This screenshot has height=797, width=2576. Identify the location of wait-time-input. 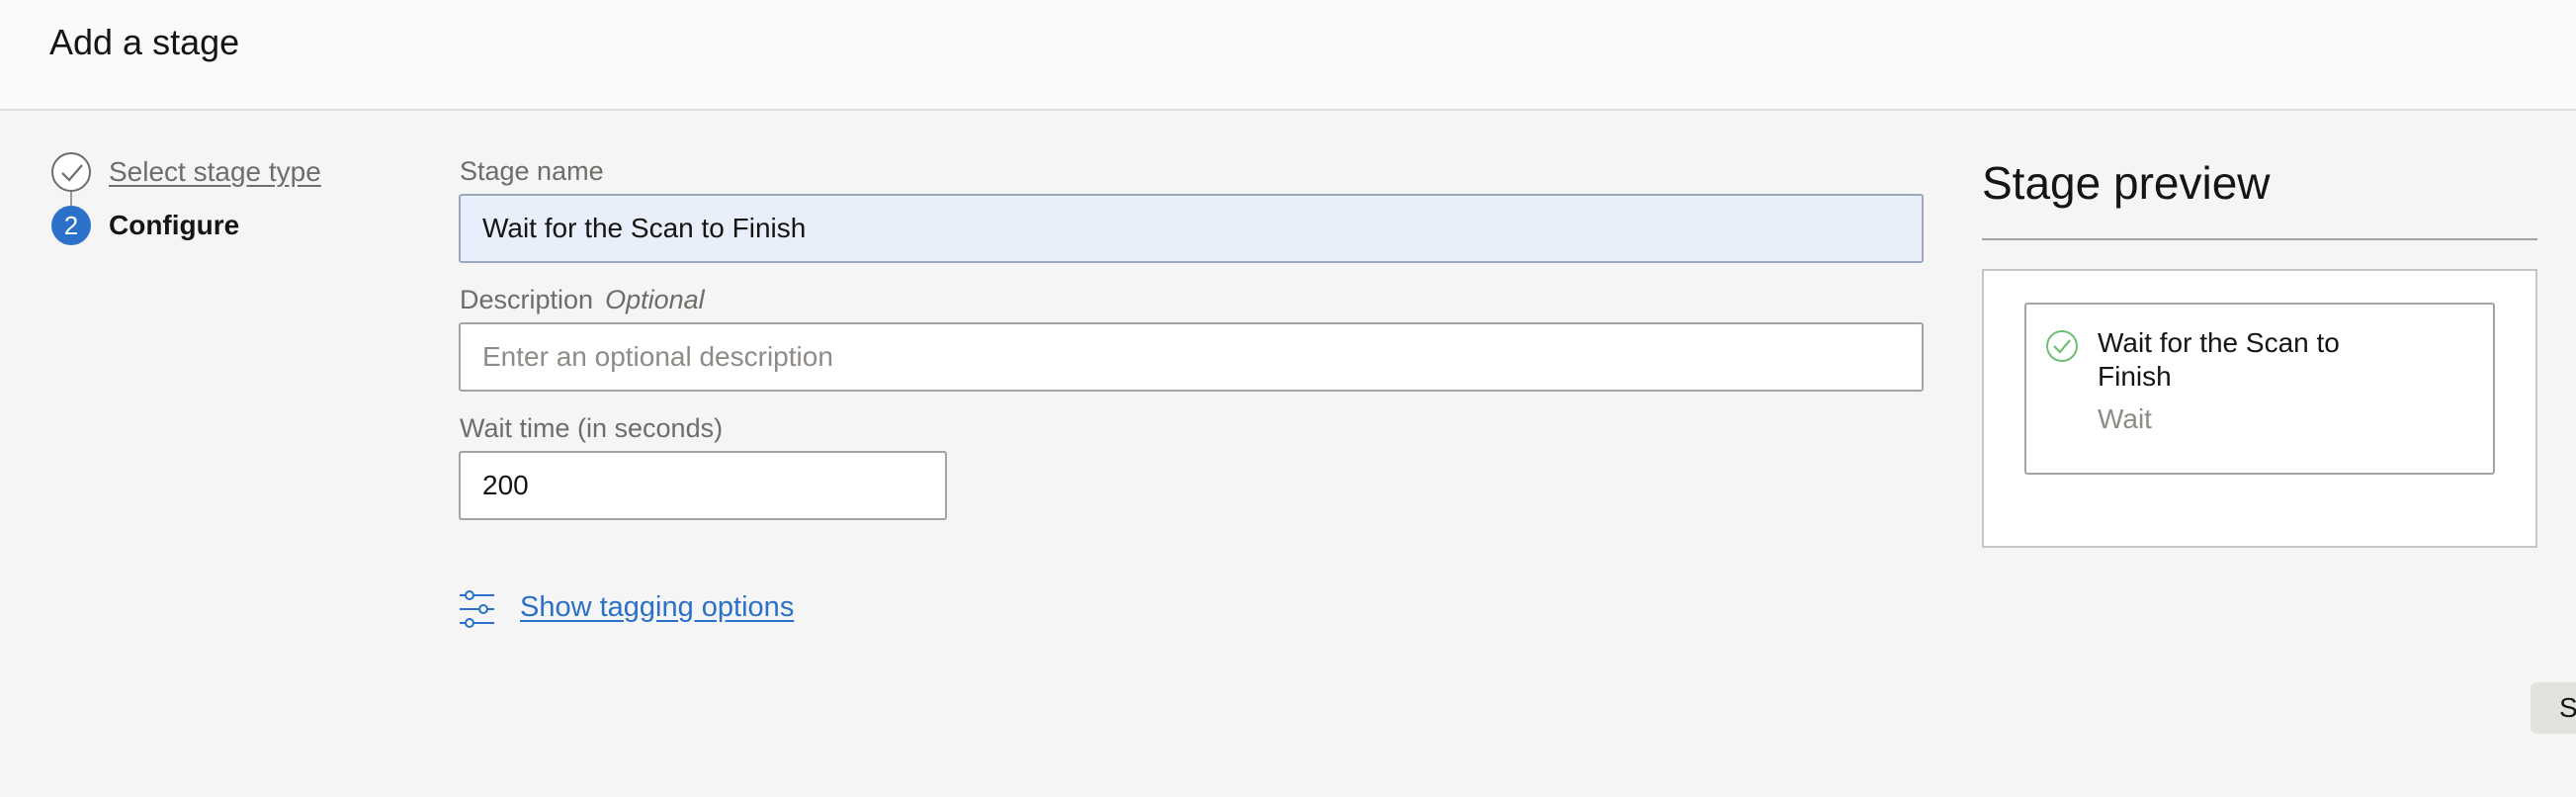
(703, 485).